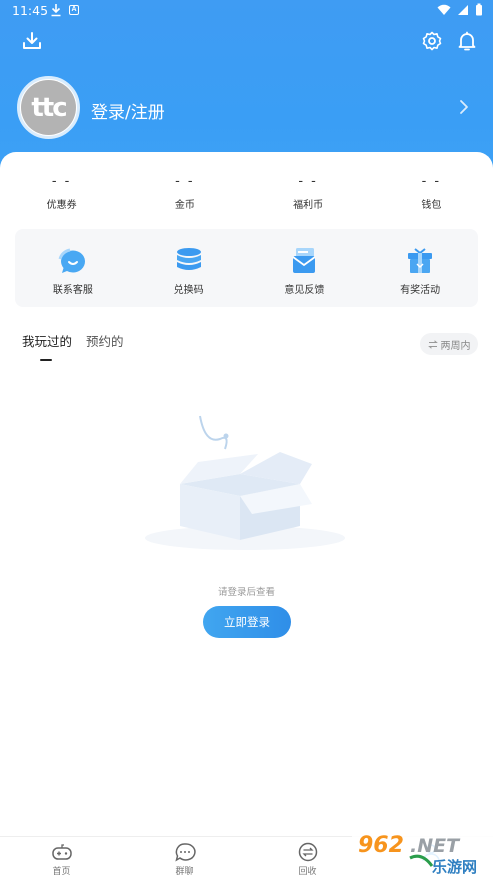 This screenshot has height=878, width=493. What do you see at coordinates (61, 852) in the screenshot?
I see `gamepad-icon` at bounding box center [61, 852].